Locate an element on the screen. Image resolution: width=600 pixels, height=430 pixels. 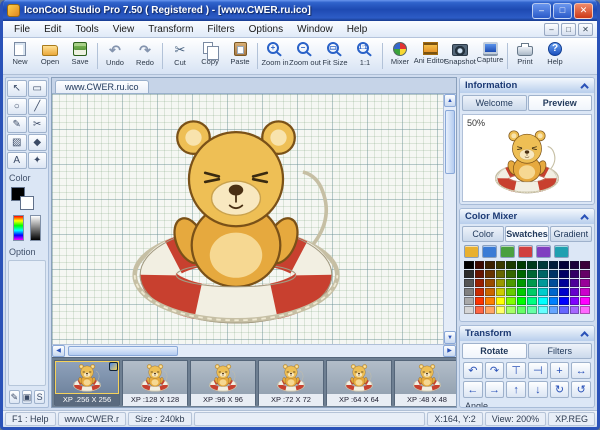
toolbar-paste-button: Paste is located at coordinates (240, 56).